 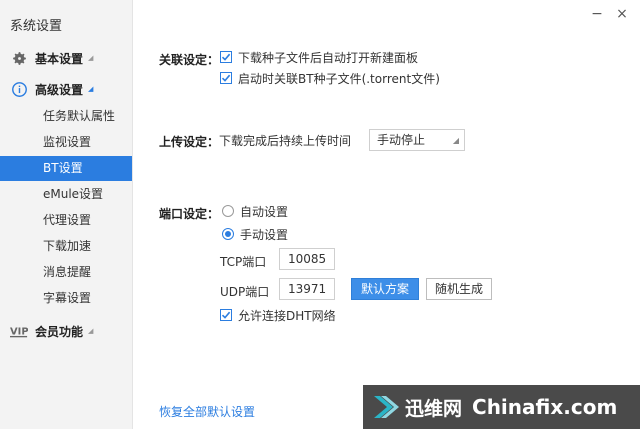 I want to click on watermark-cn: 迅维网, so click(x=434, y=408).